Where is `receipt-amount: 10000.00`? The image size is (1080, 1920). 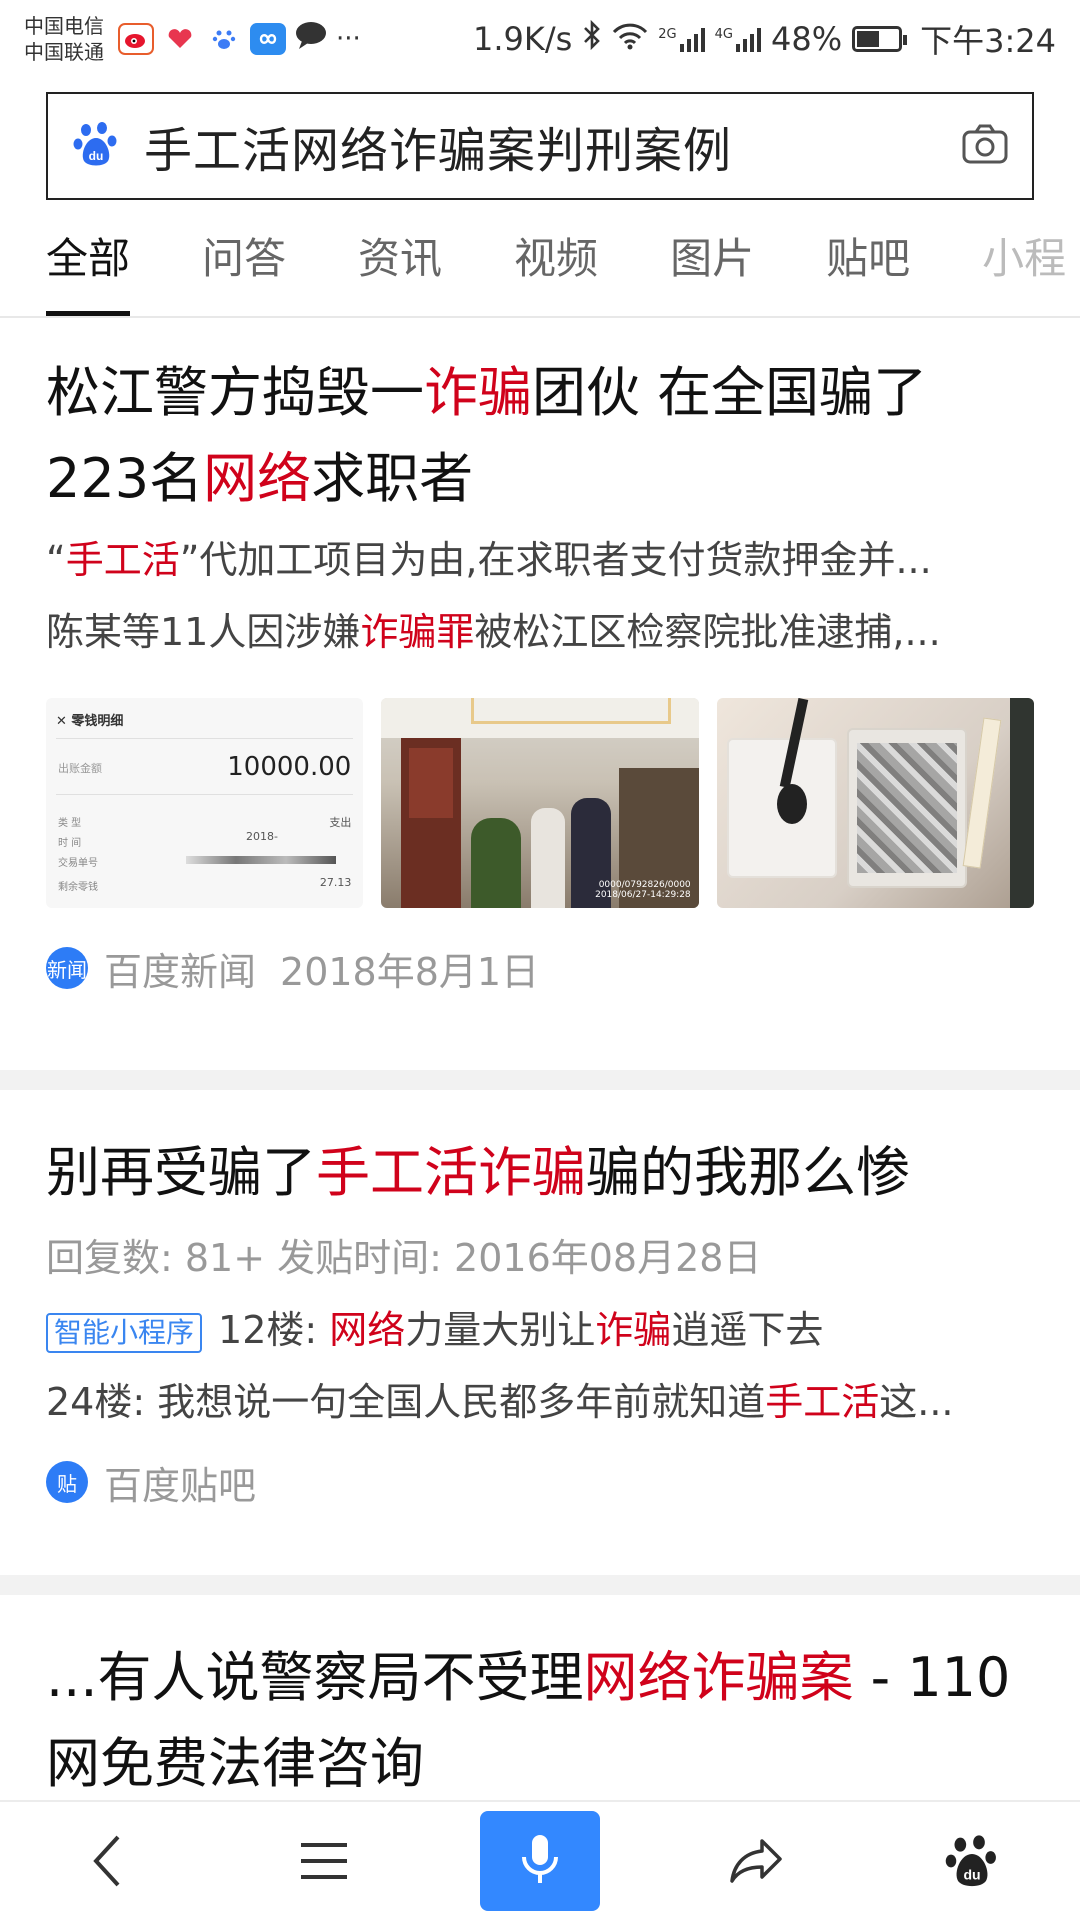 receipt-amount: 10000.00 is located at coordinates (289, 767).